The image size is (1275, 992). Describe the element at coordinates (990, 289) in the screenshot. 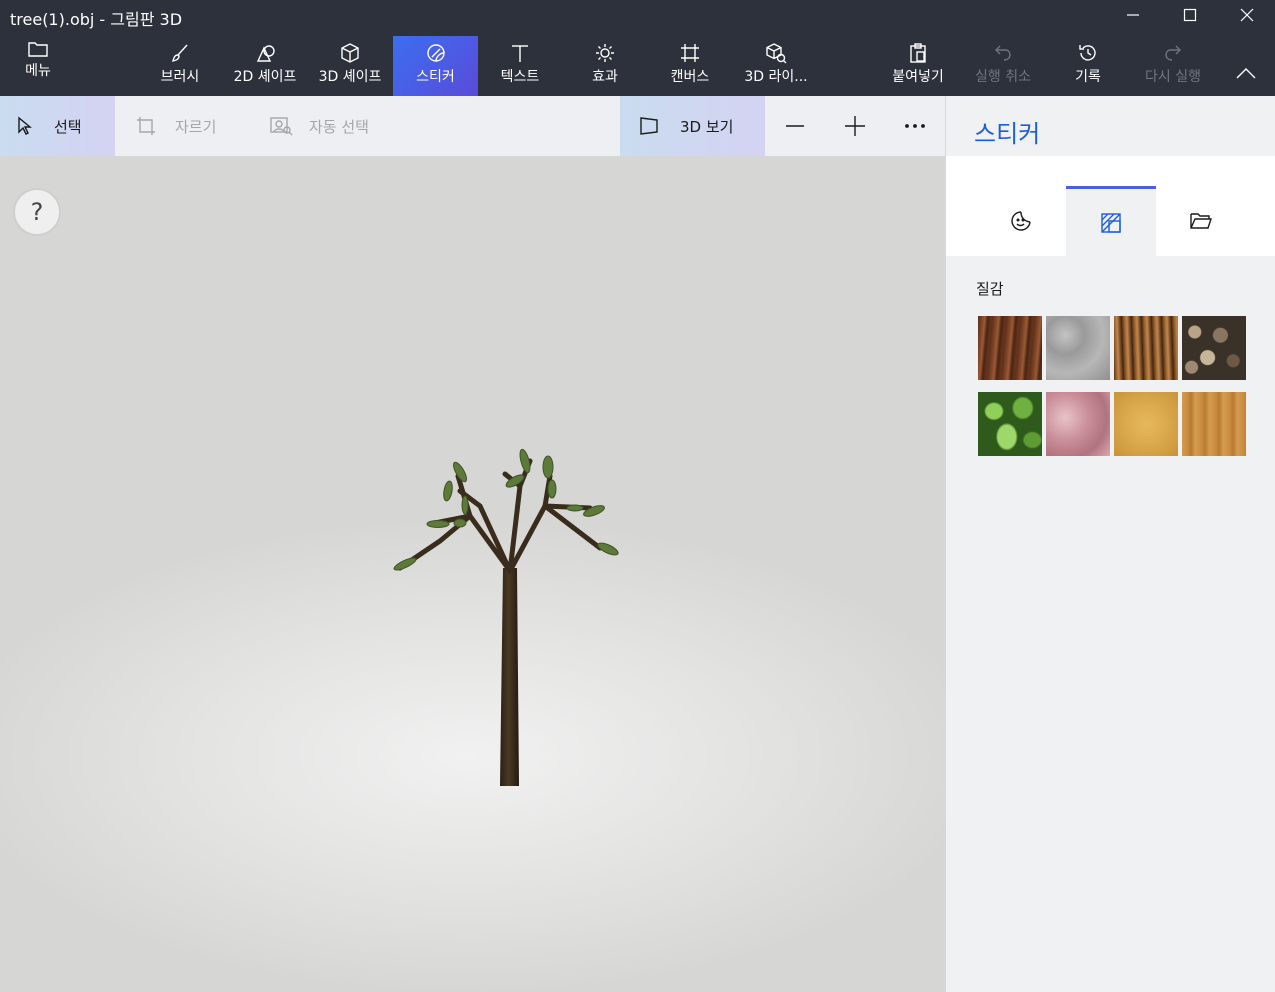

I see `textures-section-label: 질감` at that location.